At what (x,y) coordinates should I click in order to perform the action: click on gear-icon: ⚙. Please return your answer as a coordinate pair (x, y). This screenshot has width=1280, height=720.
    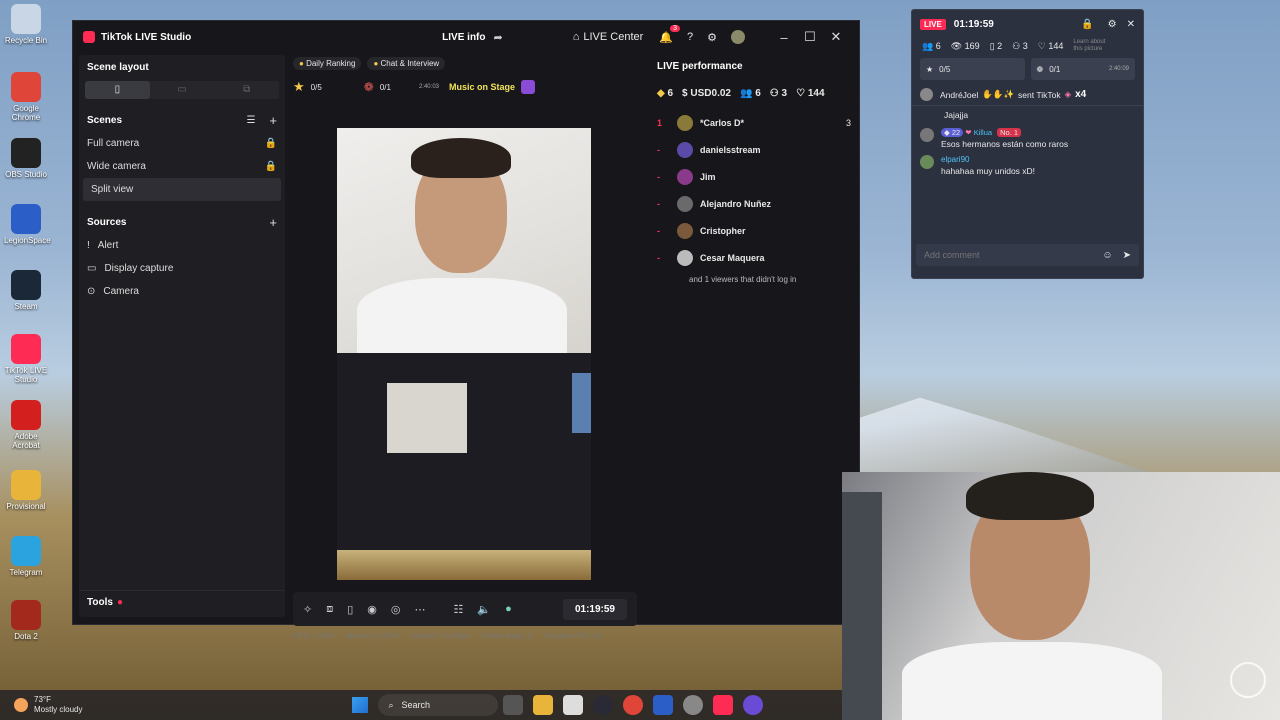
    Looking at the image, I should click on (712, 37).